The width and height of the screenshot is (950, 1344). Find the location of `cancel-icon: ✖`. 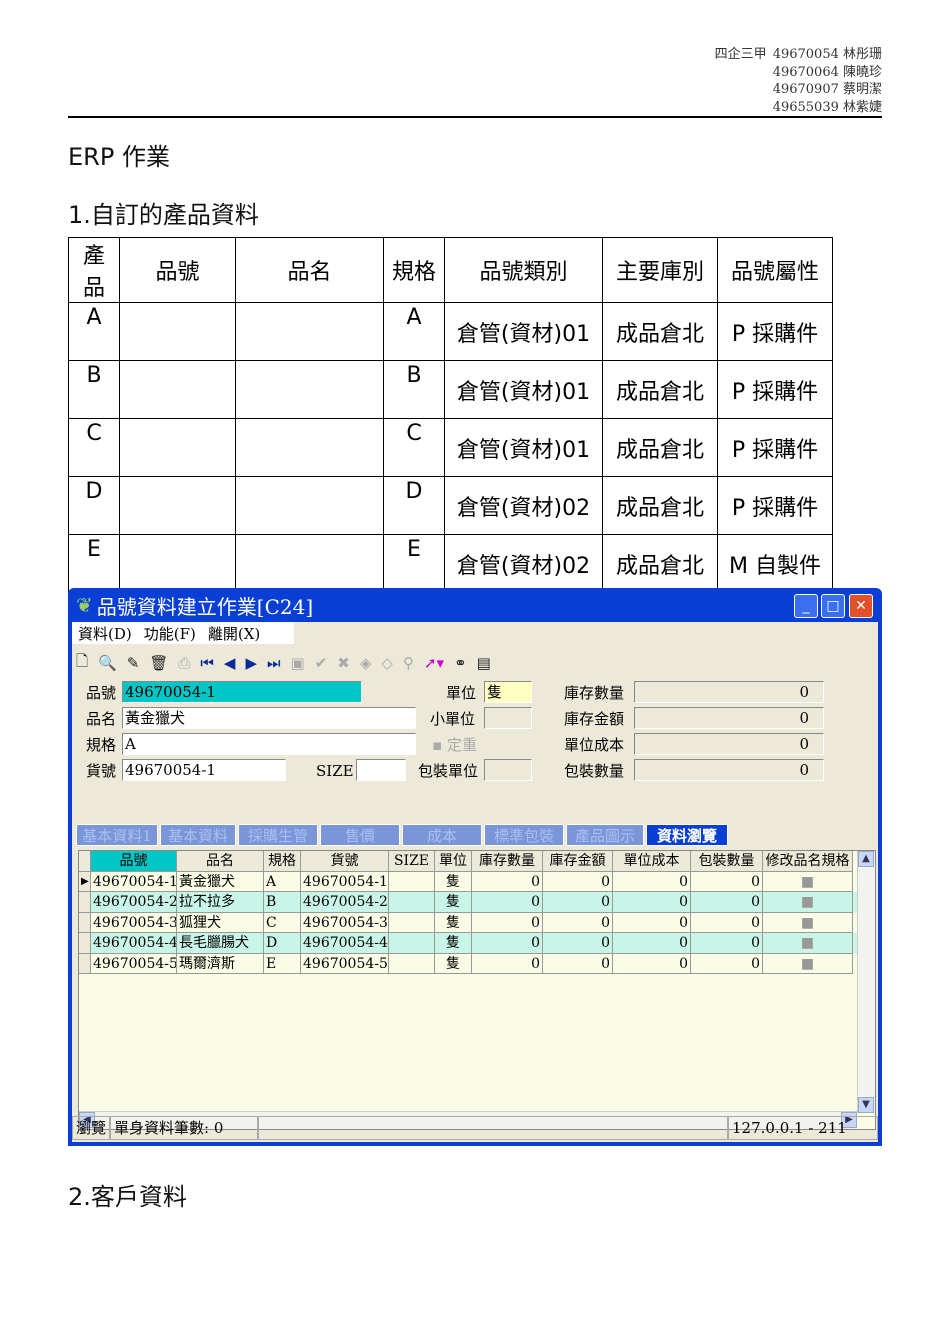

cancel-icon: ✖ is located at coordinates (343, 663).